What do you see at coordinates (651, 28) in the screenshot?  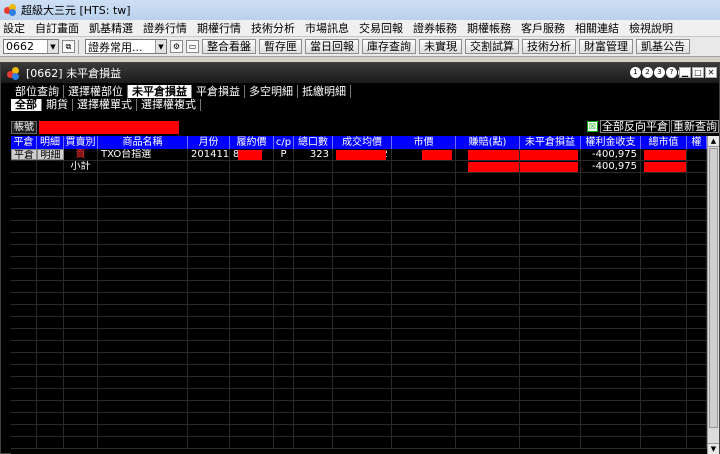 I see `menu-item: 檢視說明` at bounding box center [651, 28].